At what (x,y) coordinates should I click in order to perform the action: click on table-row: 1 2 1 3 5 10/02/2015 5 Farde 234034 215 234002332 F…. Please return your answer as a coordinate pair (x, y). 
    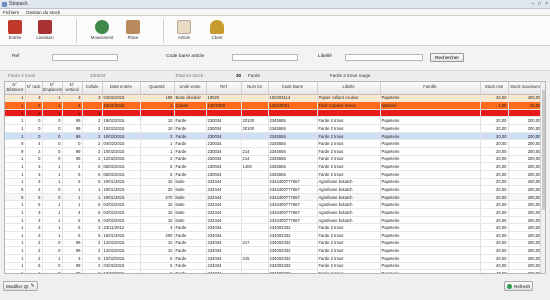
    Looking at the image, I should click on (274, 258).